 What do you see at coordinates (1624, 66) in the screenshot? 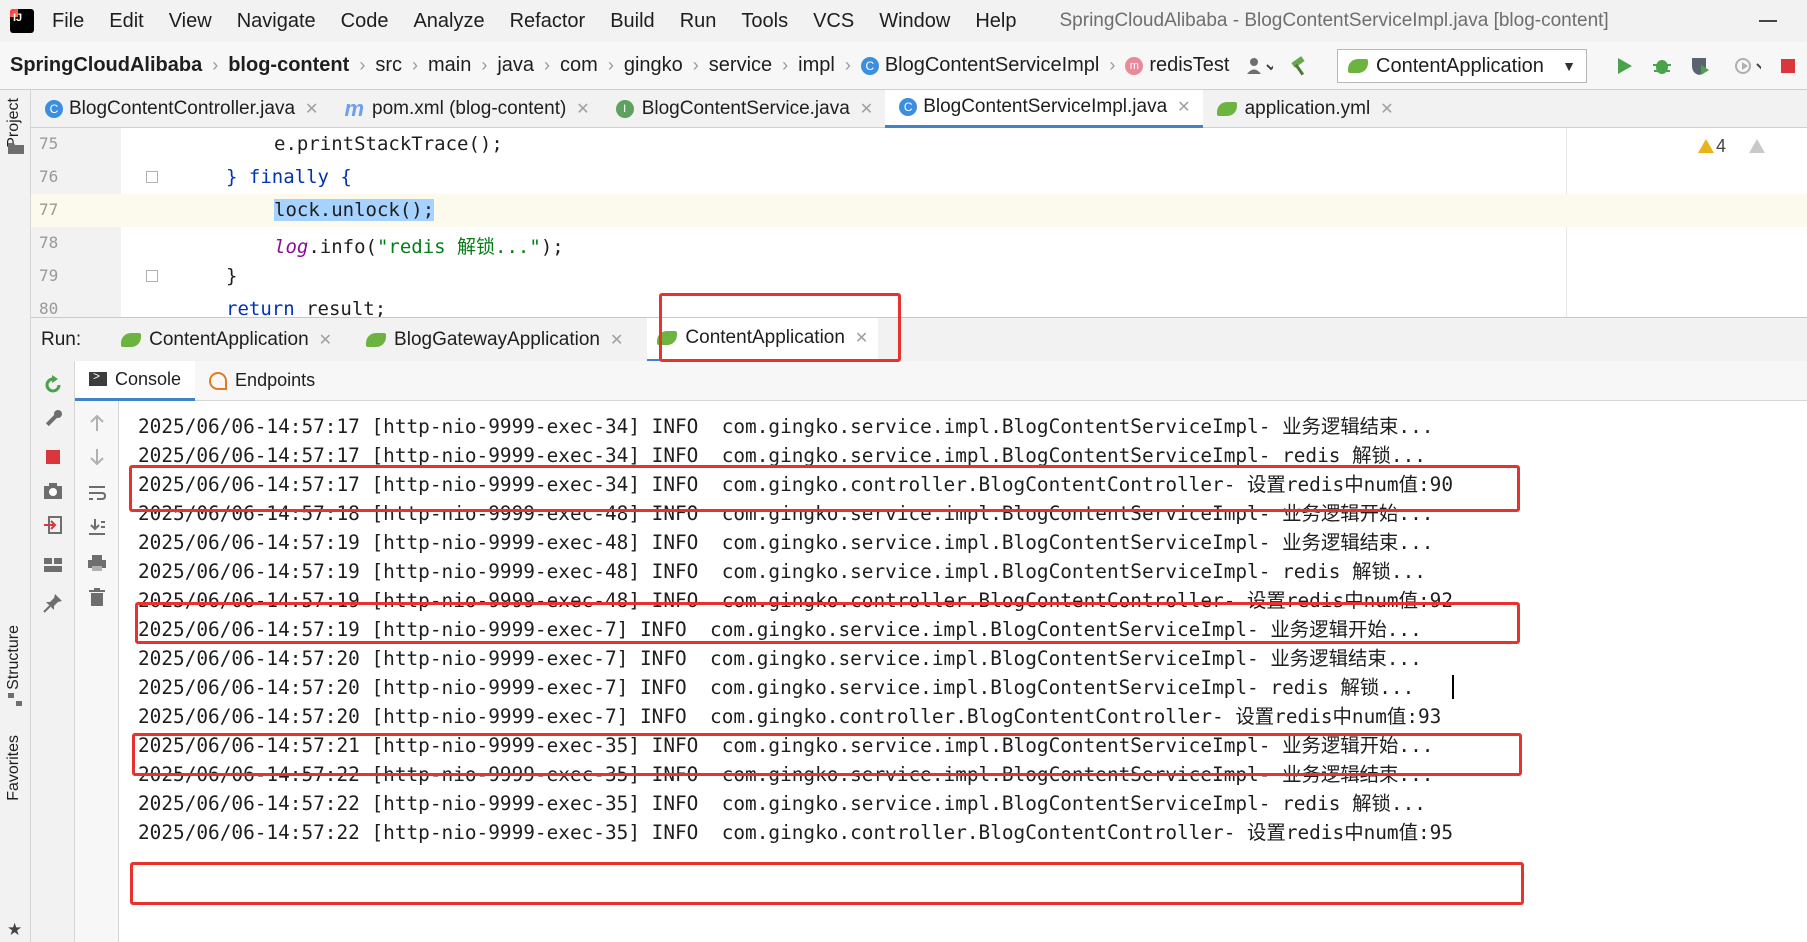
I see `run-icon` at bounding box center [1624, 66].